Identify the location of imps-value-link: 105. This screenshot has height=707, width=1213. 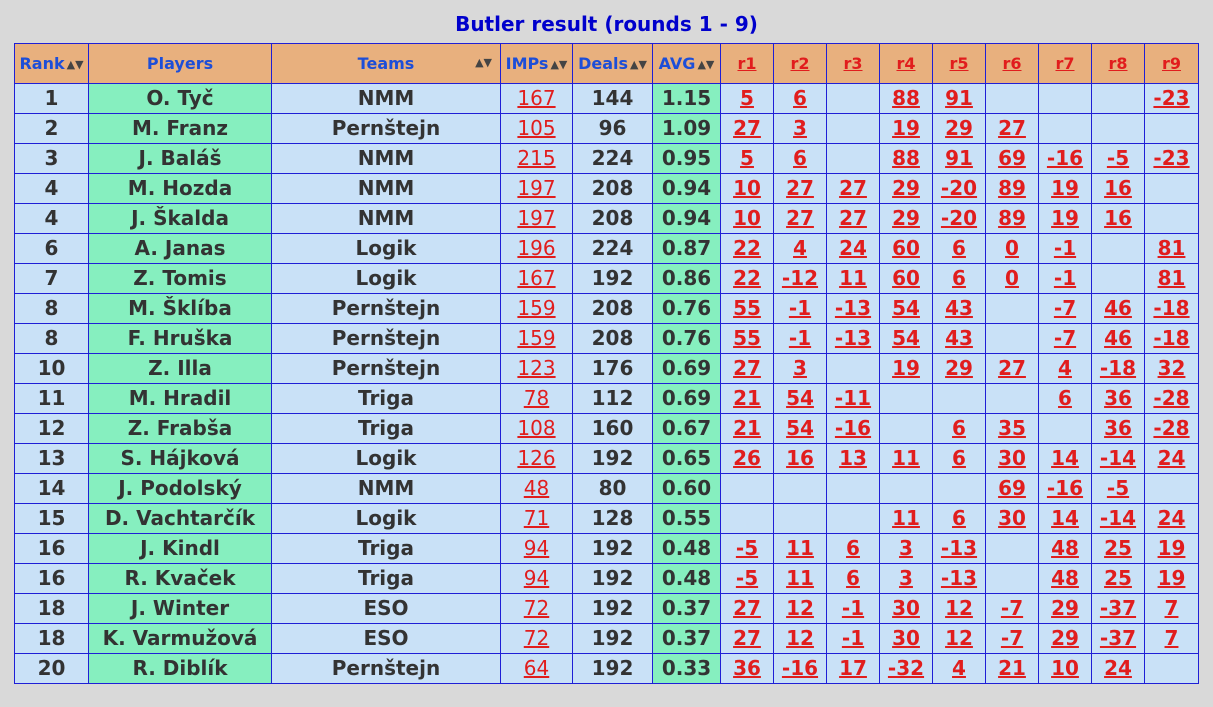
(536, 128).